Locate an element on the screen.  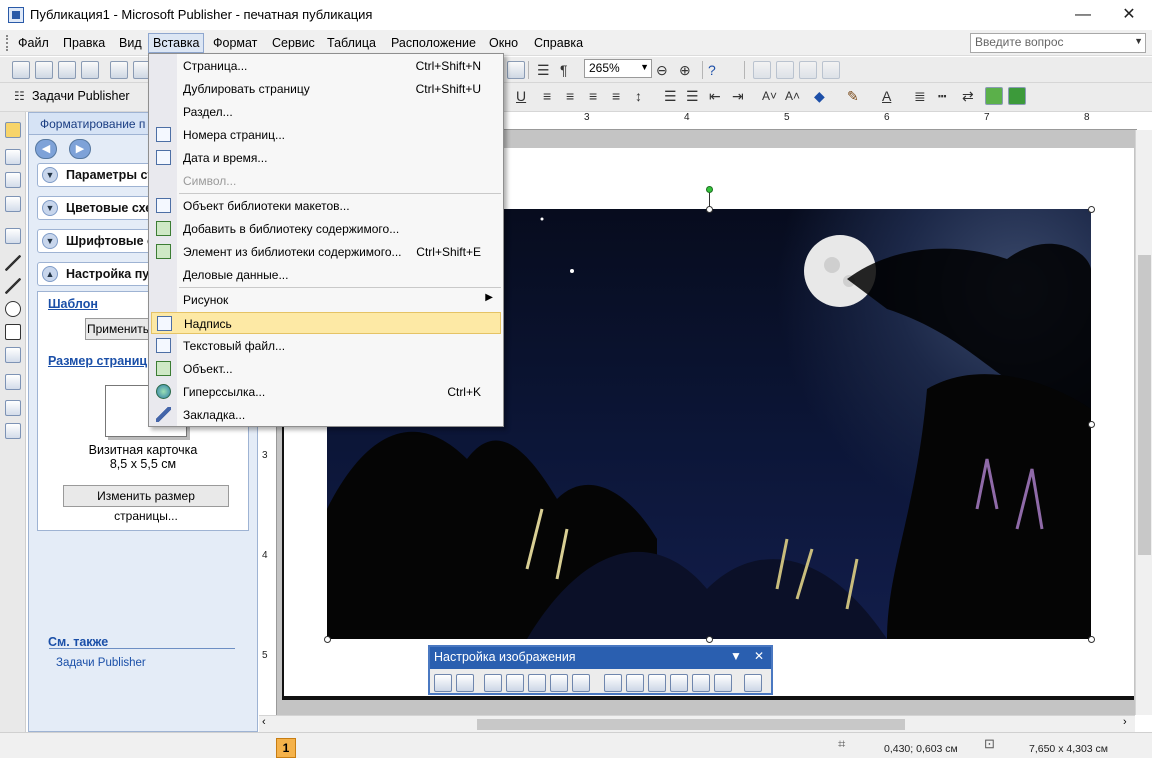
autoshapes-tool-icon is located at coordinates (13, 355).